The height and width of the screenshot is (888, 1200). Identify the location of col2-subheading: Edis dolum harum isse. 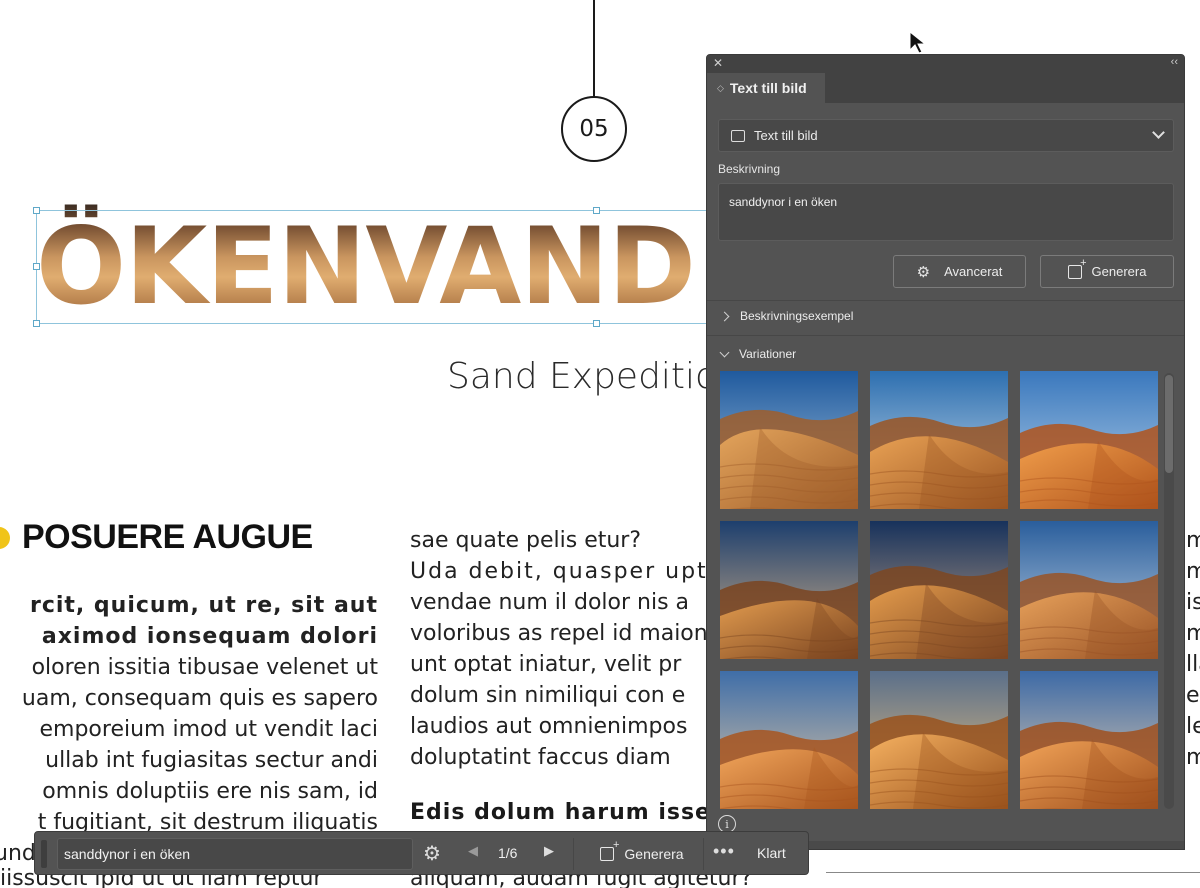
(560, 812).